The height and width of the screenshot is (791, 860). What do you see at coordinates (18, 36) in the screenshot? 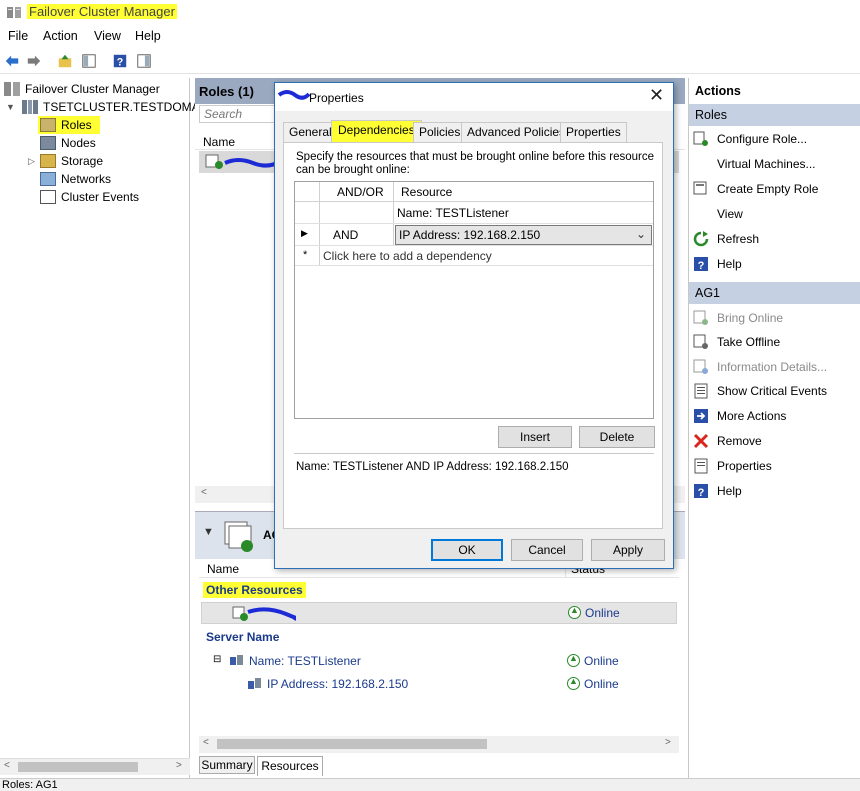
I see `menu-file: File` at bounding box center [18, 36].